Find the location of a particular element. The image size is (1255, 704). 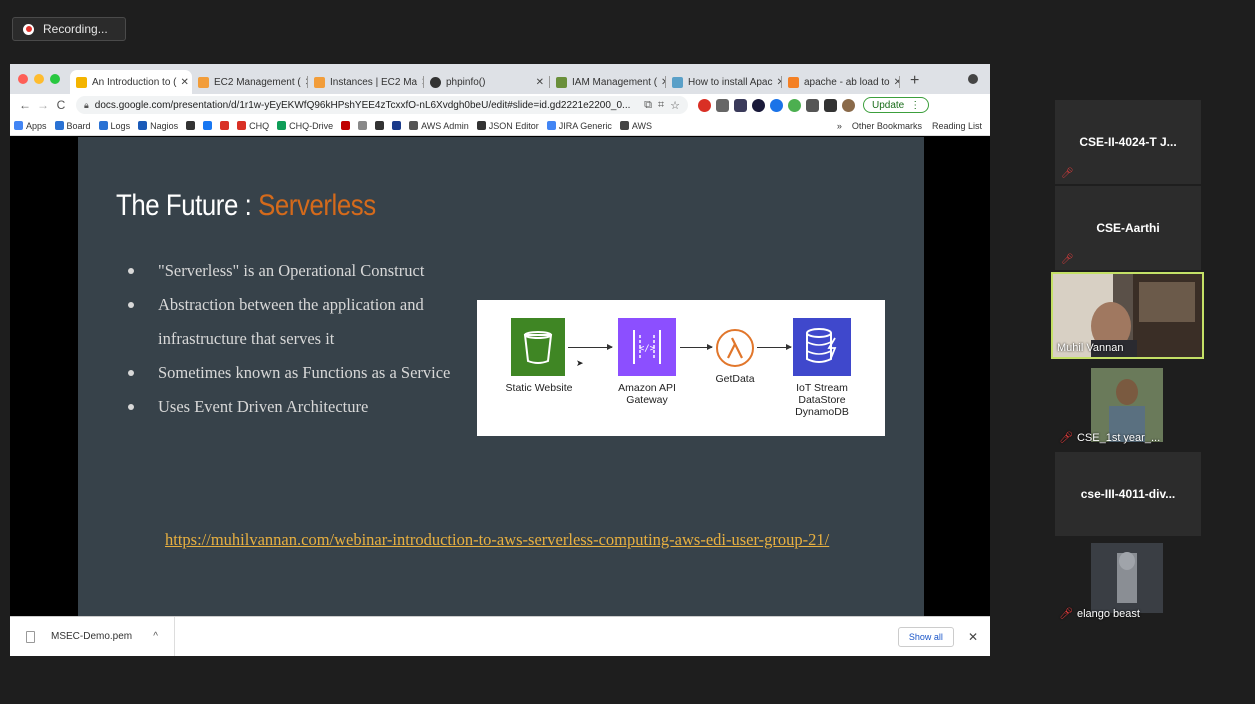

share-icon: ⧉ is located at coordinates (648, 105).